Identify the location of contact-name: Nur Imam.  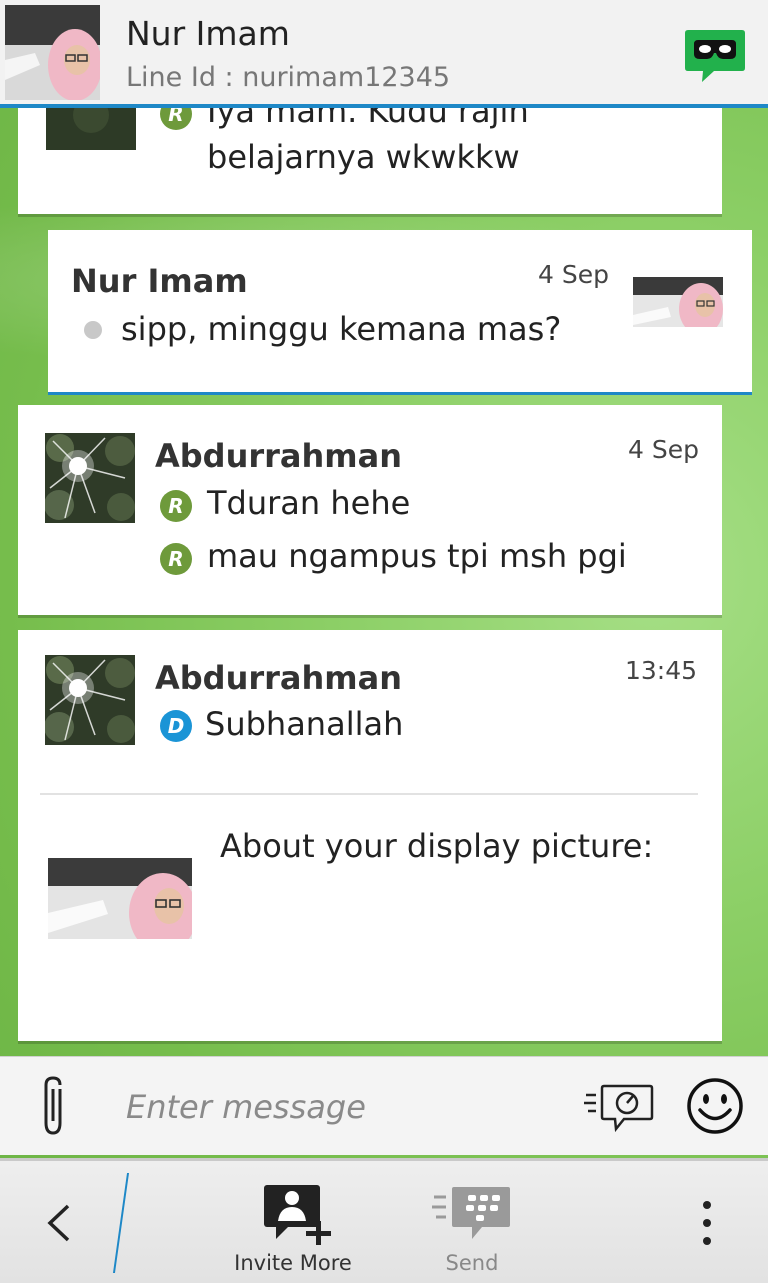
(208, 33).